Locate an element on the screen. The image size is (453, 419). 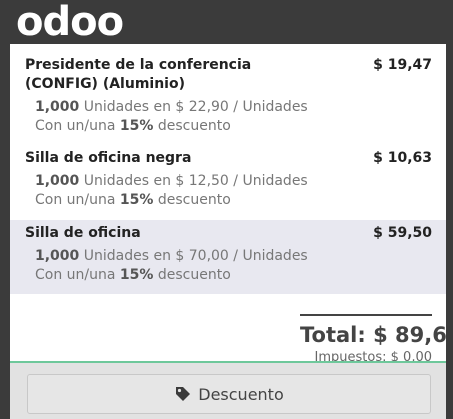
panel-edge is located at coordinates (449, 231).